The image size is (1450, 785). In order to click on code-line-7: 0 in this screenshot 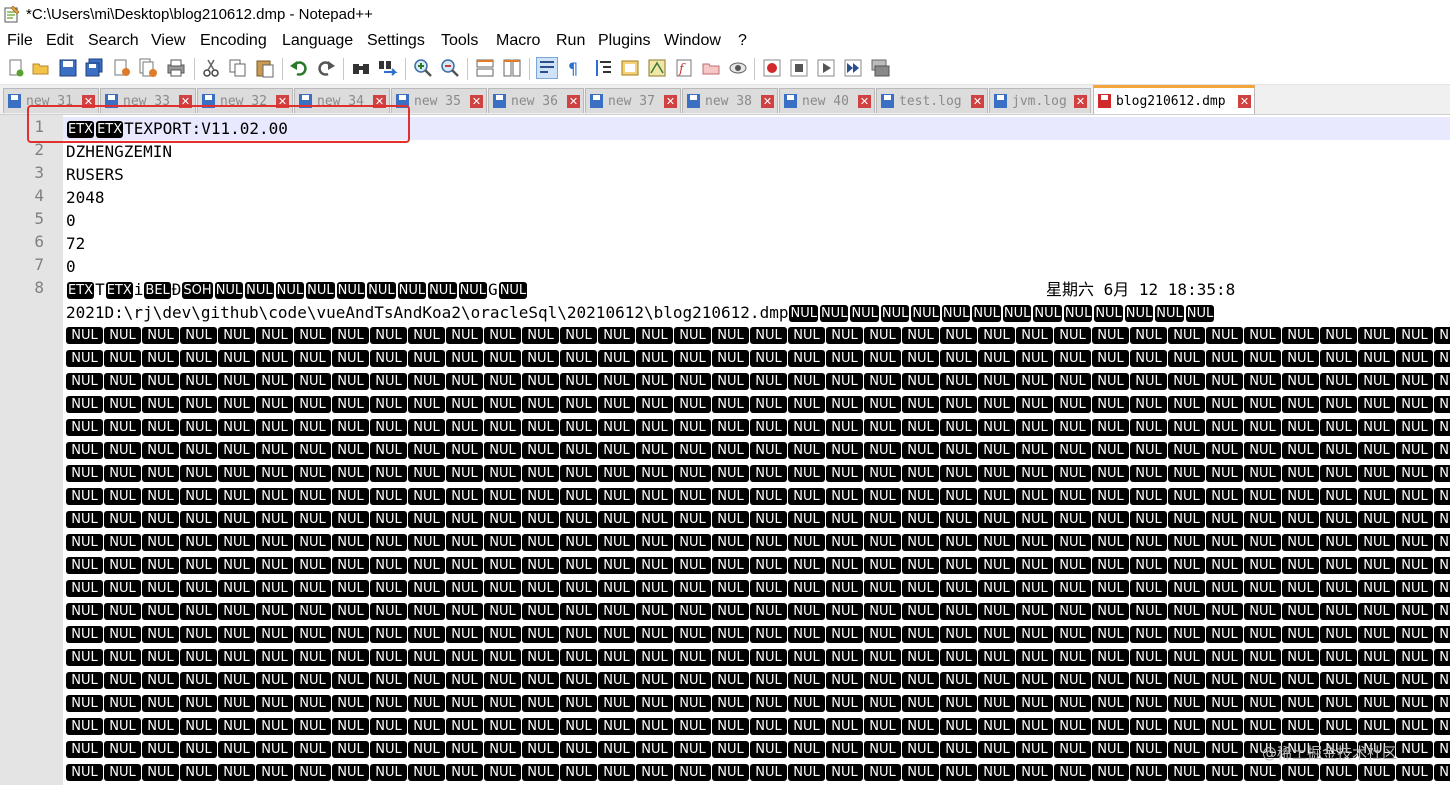, I will do `click(71, 266)`.